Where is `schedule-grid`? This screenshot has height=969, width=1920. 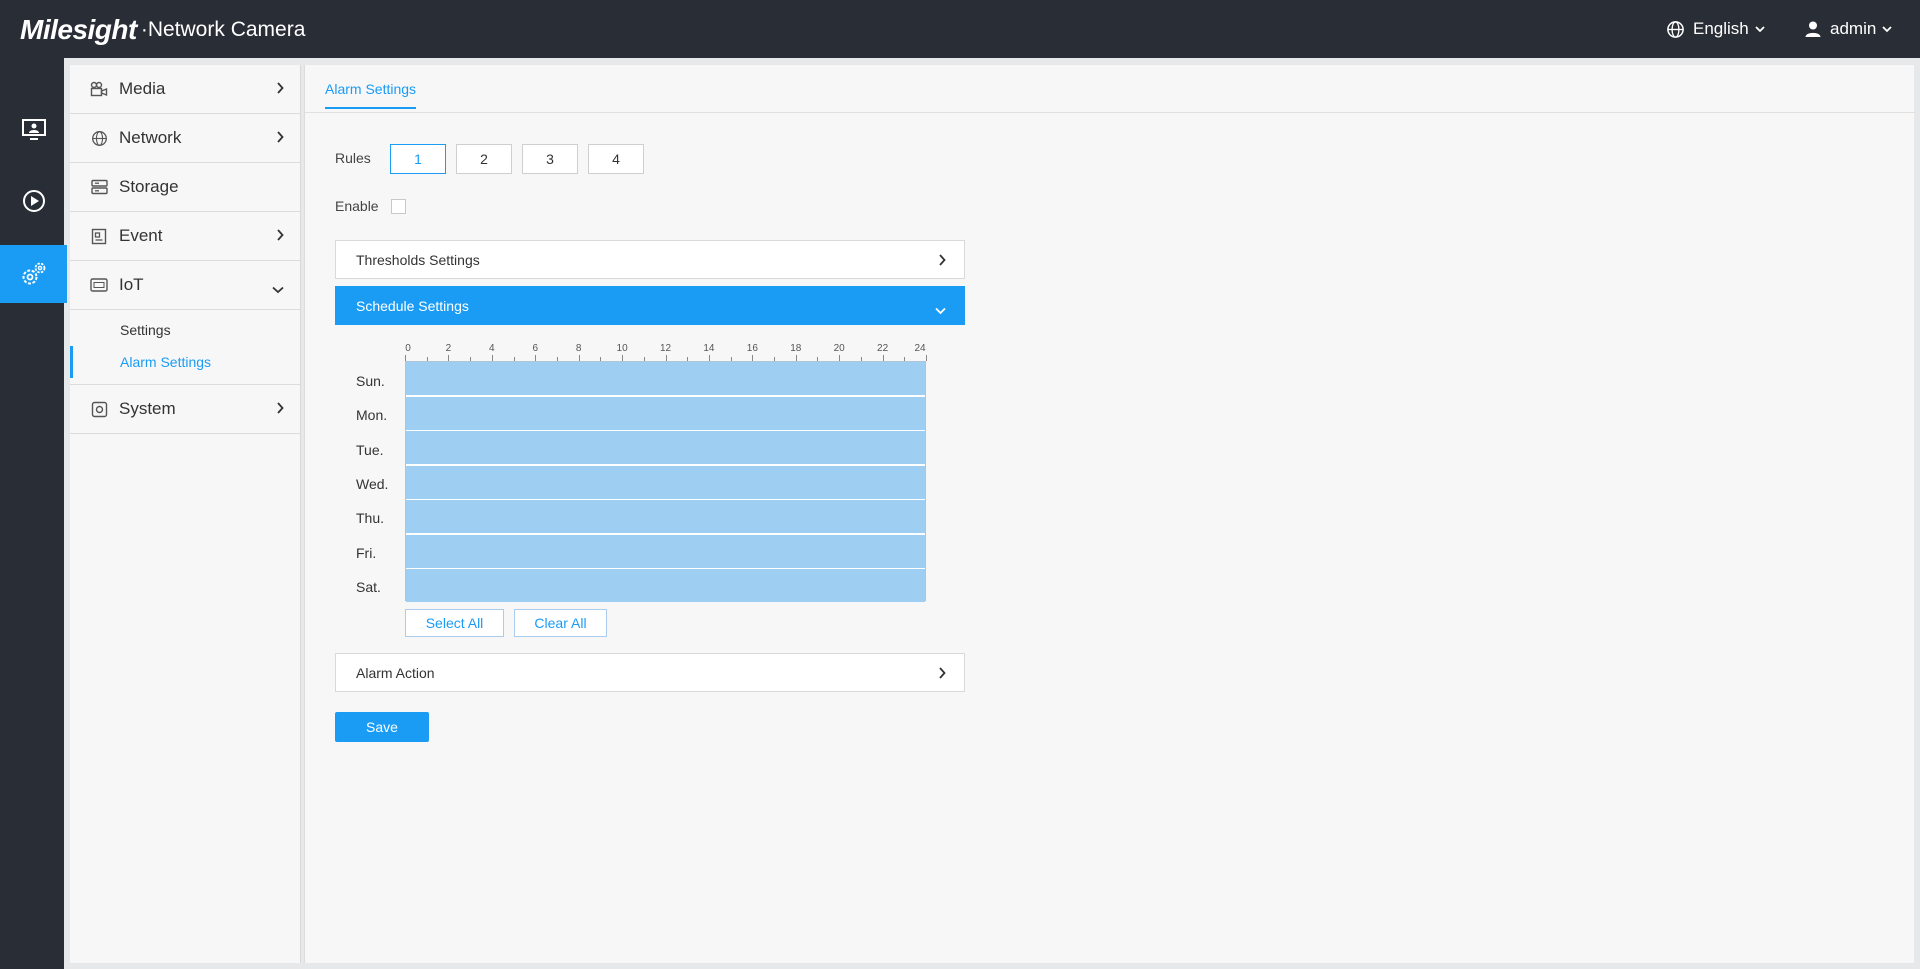 schedule-grid is located at coordinates (665, 481).